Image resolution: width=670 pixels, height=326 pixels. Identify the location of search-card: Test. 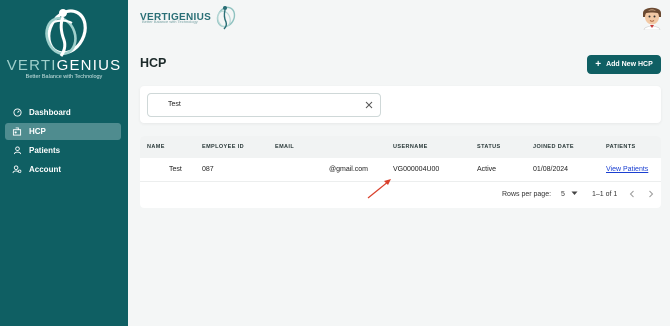
(400, 104).